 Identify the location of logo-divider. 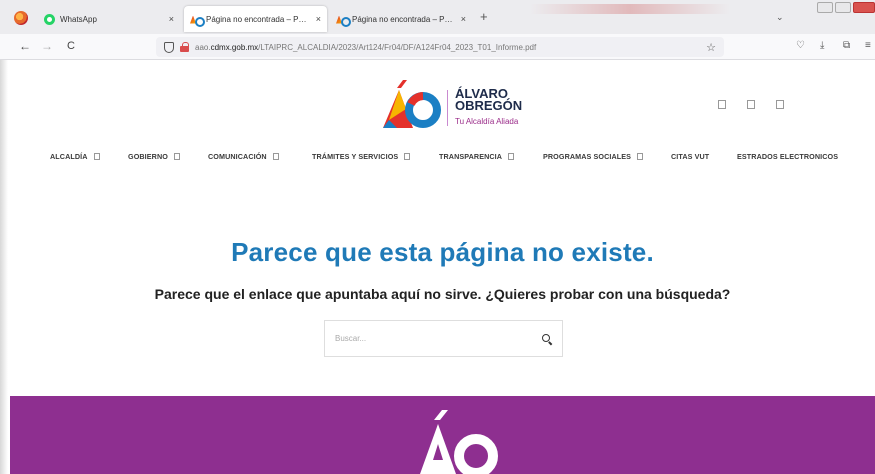
(447, 108).